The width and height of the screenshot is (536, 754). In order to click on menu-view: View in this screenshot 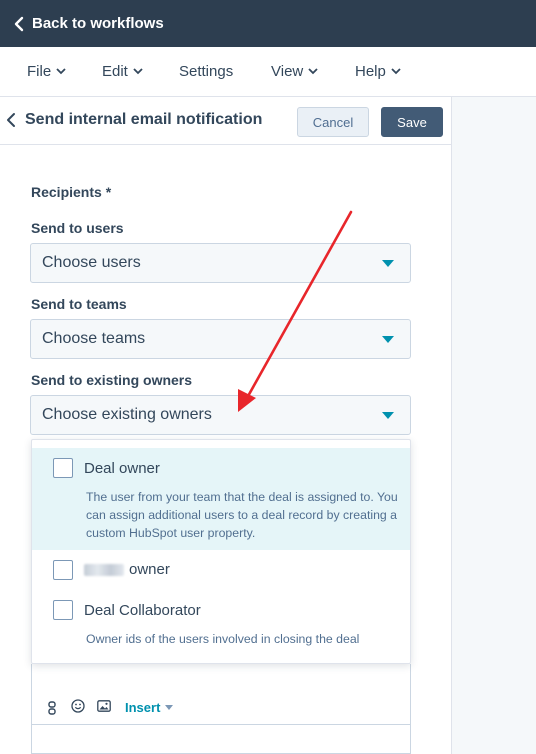, I will do `click(294, 71)`.